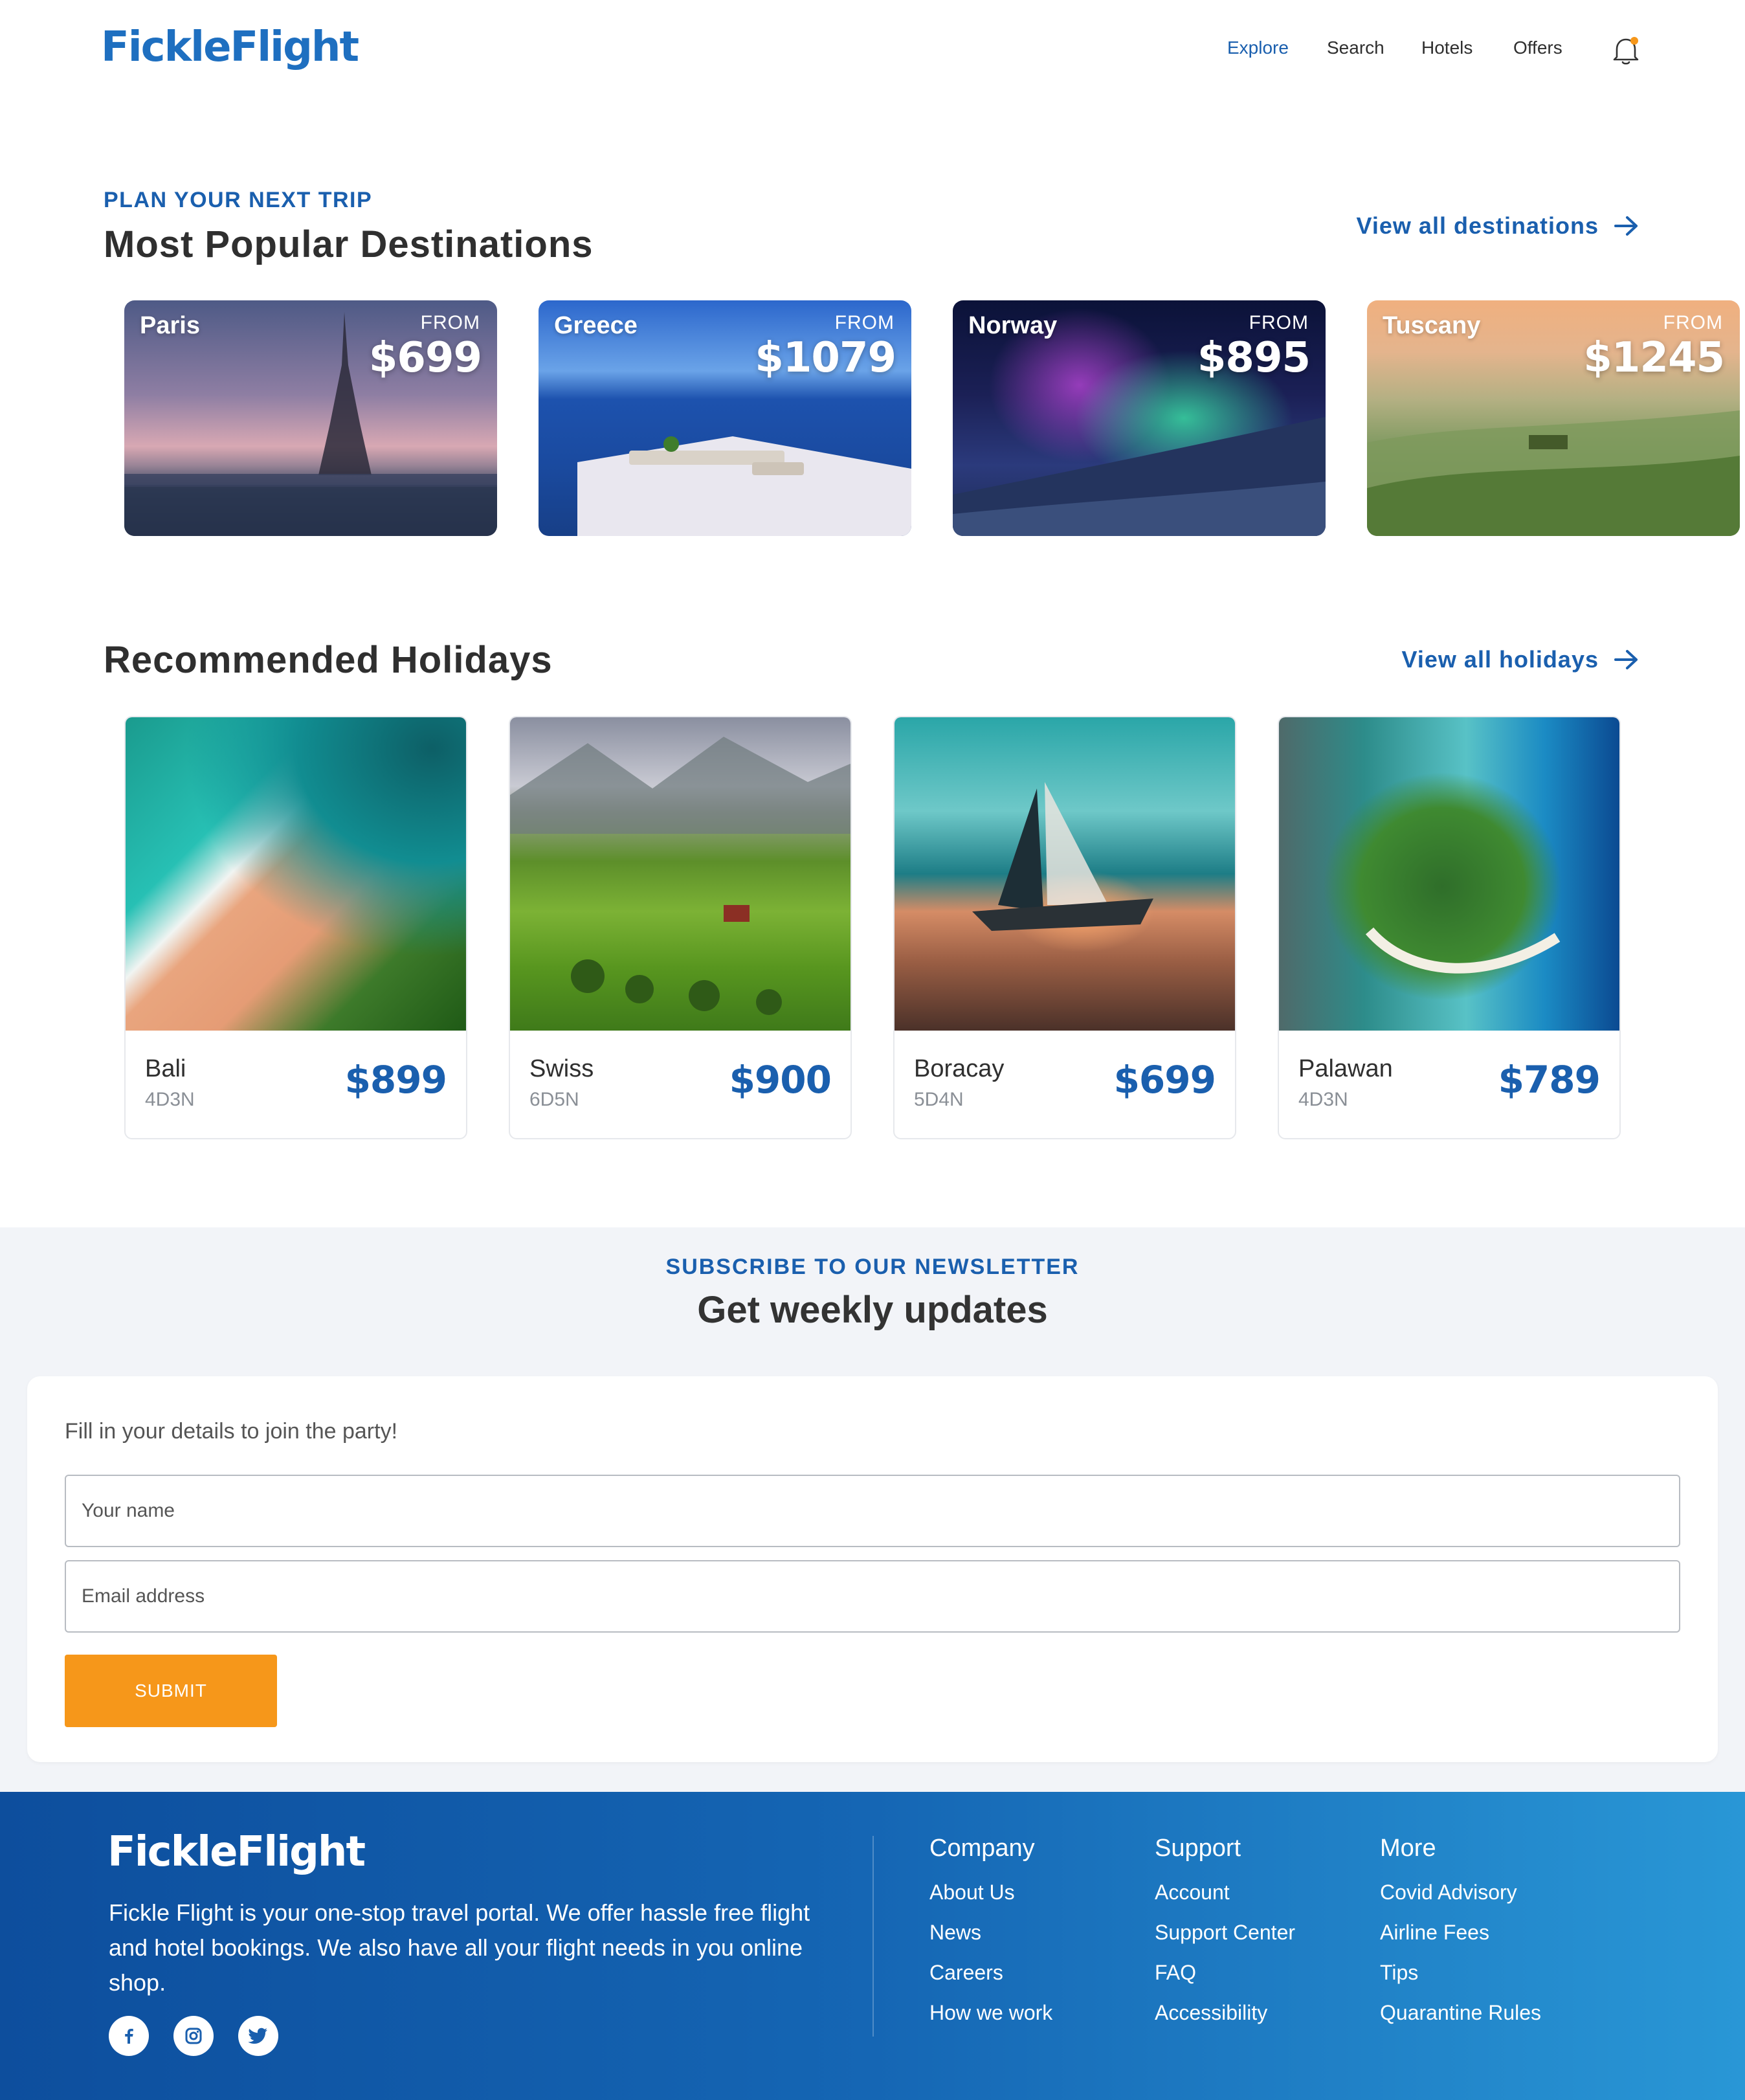 The height and width of the screenshot is (2100, 1745). What do you see at coordinates (826, 358) in the screenshot?
I see `destination-price: $1079` at bounding box center [826, 358].